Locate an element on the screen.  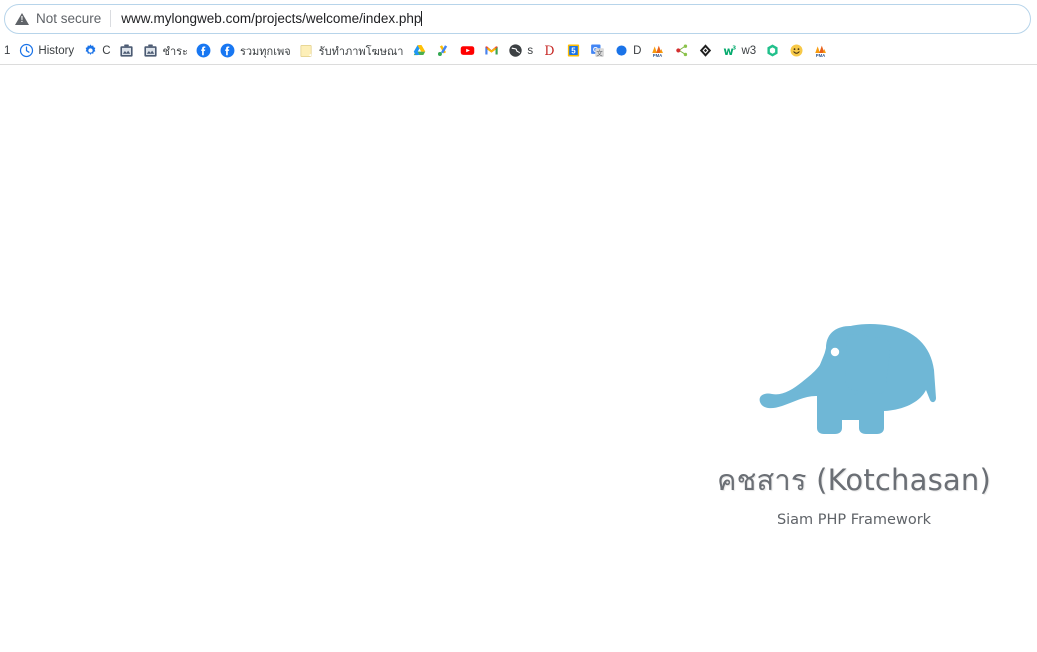
bookmark-item-dark-hexagon is located at coordinates (705, 51).